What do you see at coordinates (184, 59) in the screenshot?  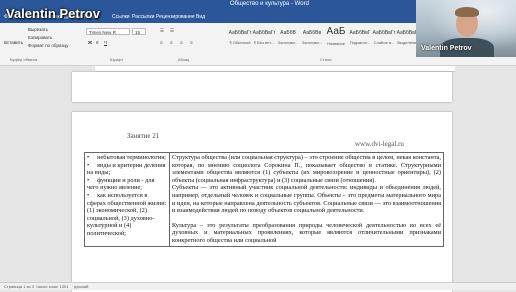 I see `paragraph-group-label: Абзац` at bounding box center [184, 59].